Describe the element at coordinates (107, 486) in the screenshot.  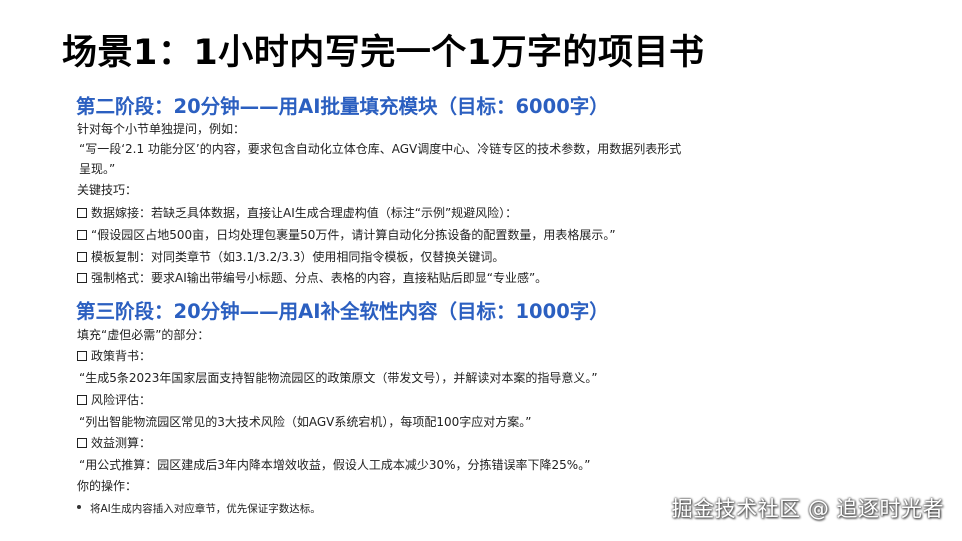
I see `your-ops-label: 你的操作：` at that location.